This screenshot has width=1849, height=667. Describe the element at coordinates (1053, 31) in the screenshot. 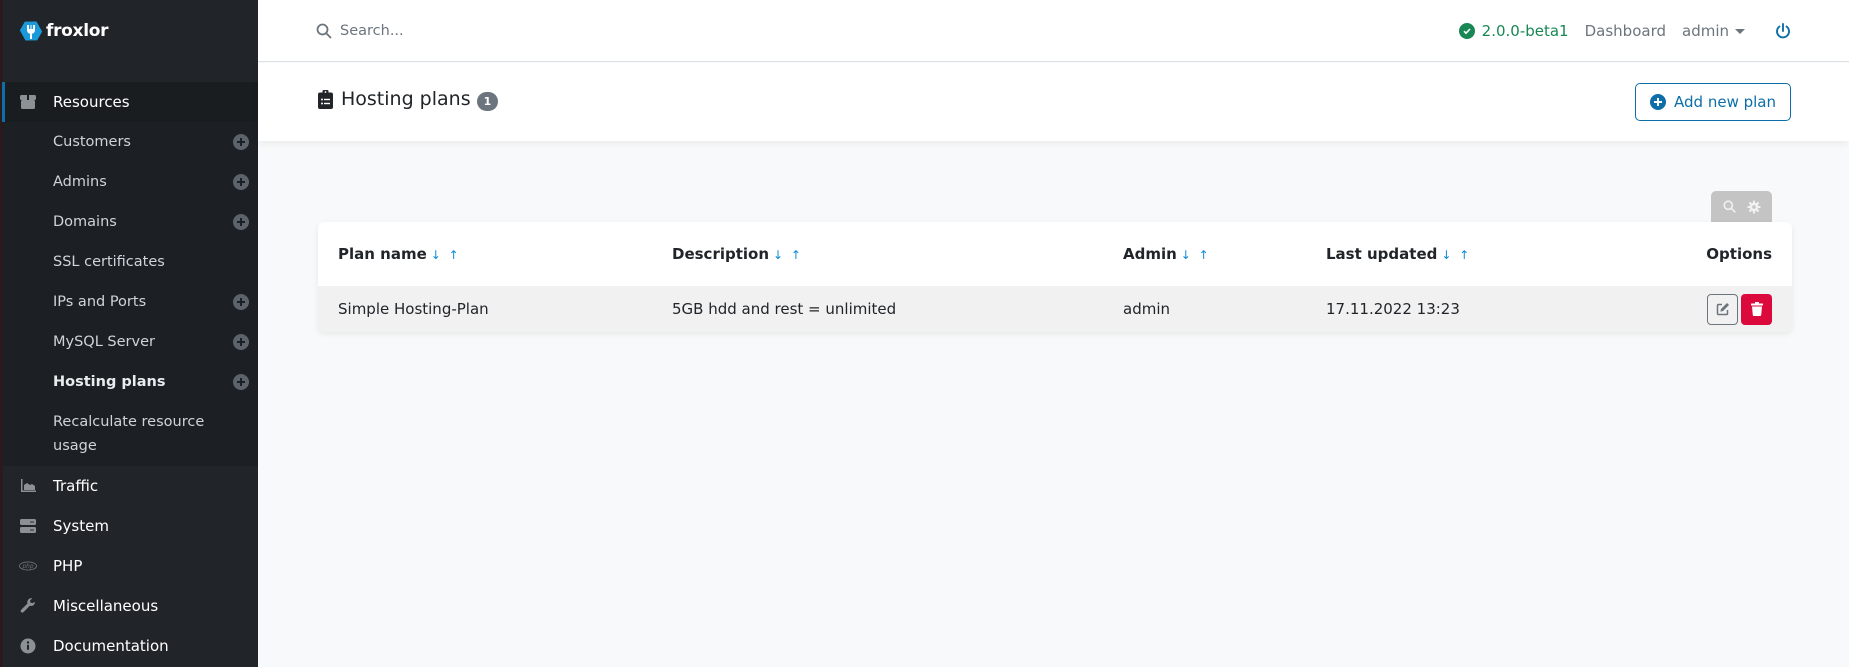

I see `top-header: 2.0.0-beta1 Dashboard admin` at that location.